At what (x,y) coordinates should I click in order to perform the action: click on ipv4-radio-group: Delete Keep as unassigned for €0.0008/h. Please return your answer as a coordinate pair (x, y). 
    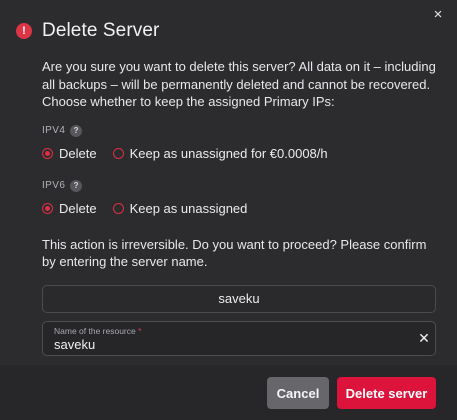
    Looking at the image, I should click on (239, 153).